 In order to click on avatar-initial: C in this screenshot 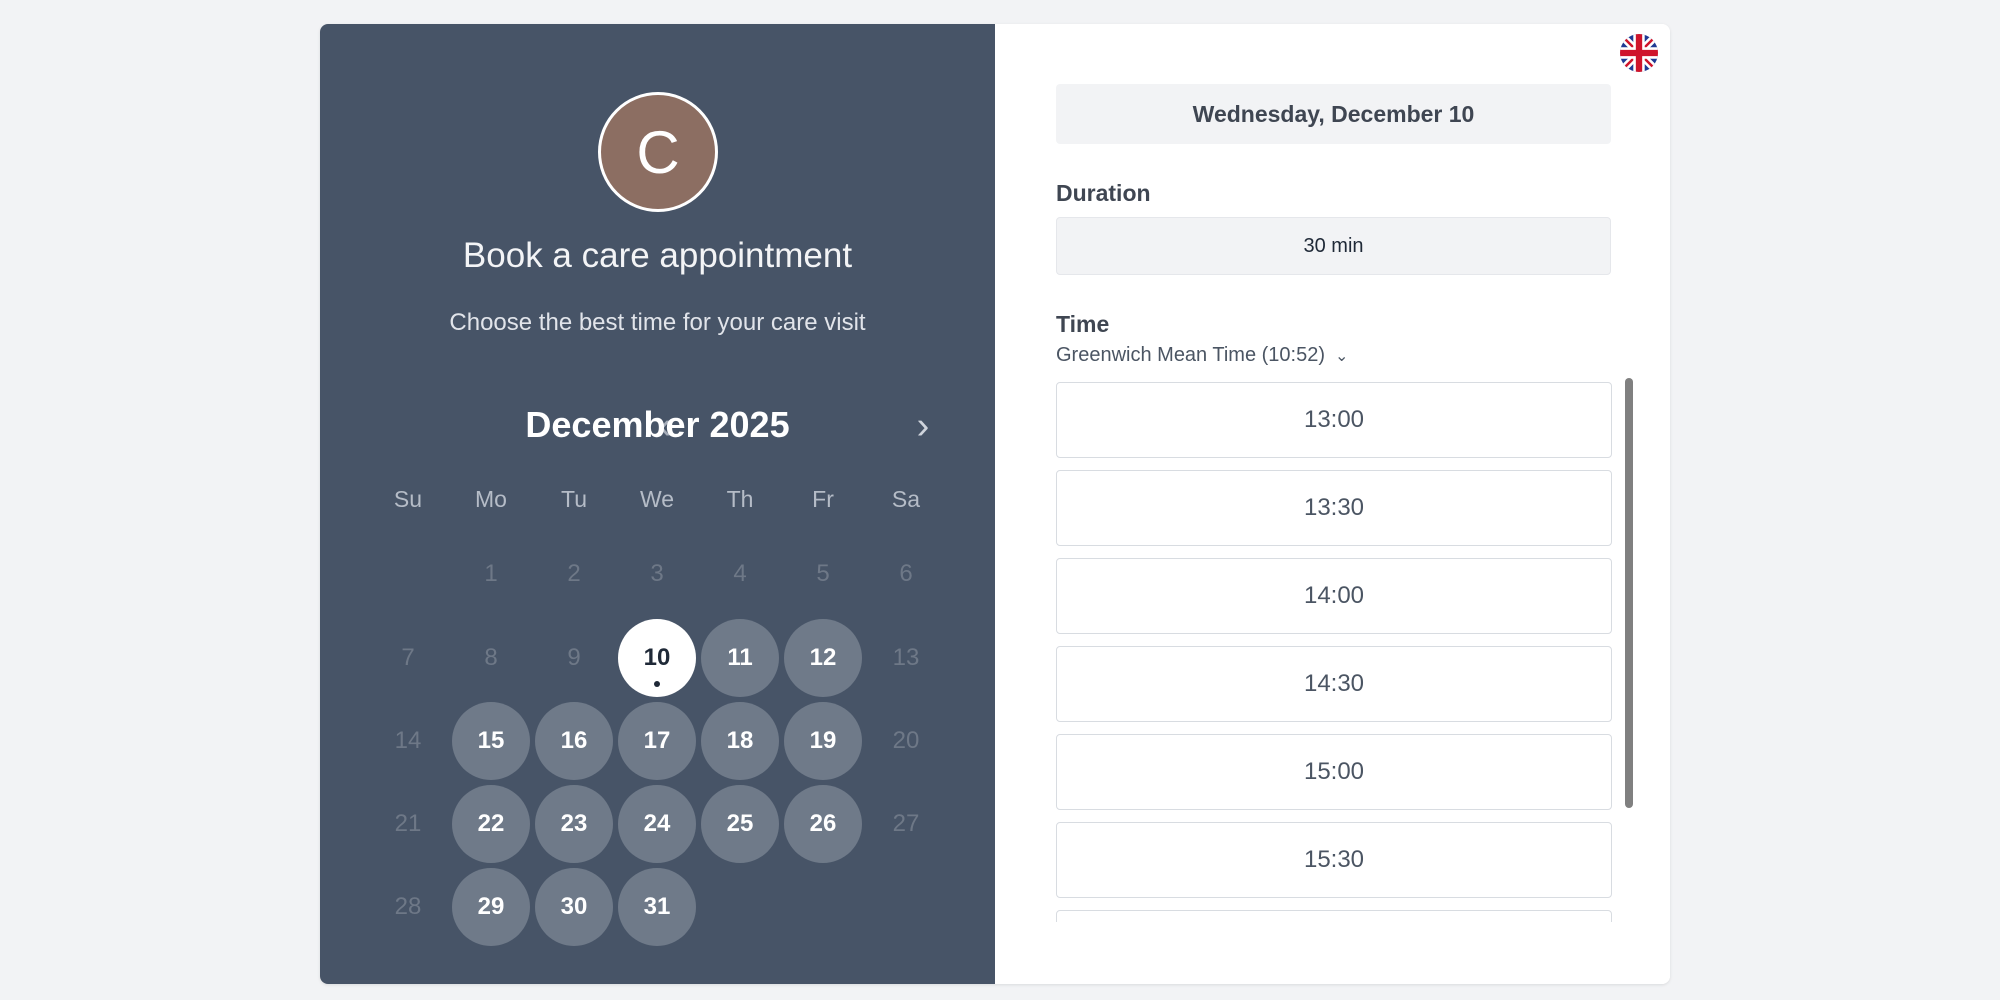, I will do `click(658, 152)`.